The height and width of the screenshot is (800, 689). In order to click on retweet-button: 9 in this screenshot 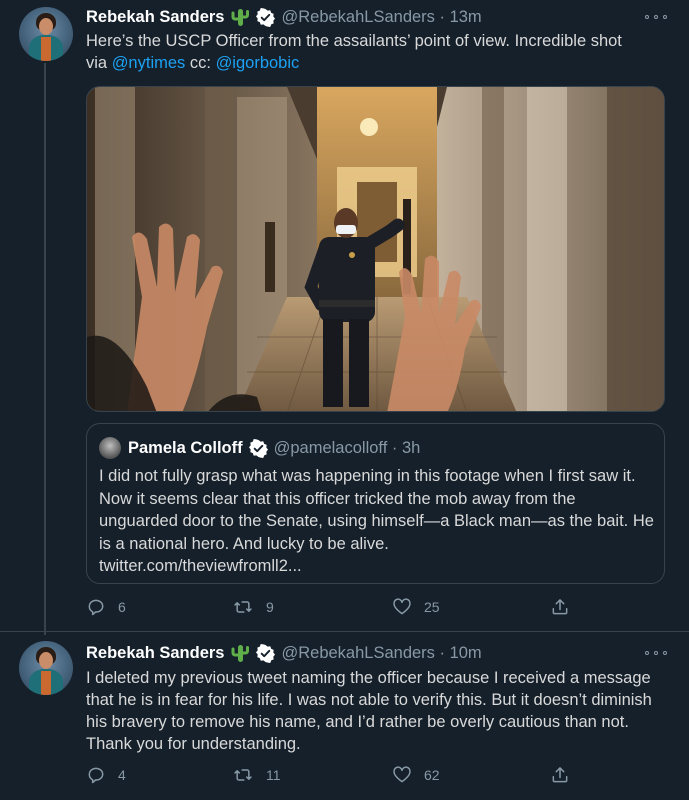, I will do `click(253, 607)`.